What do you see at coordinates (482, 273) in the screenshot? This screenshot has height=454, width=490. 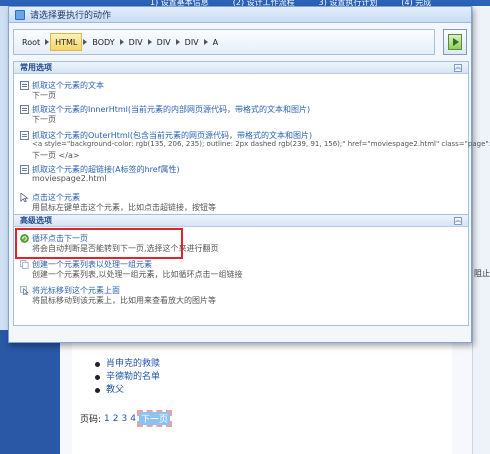 I see `right-panel-label: 阻止` at bounding box center [482, 273].